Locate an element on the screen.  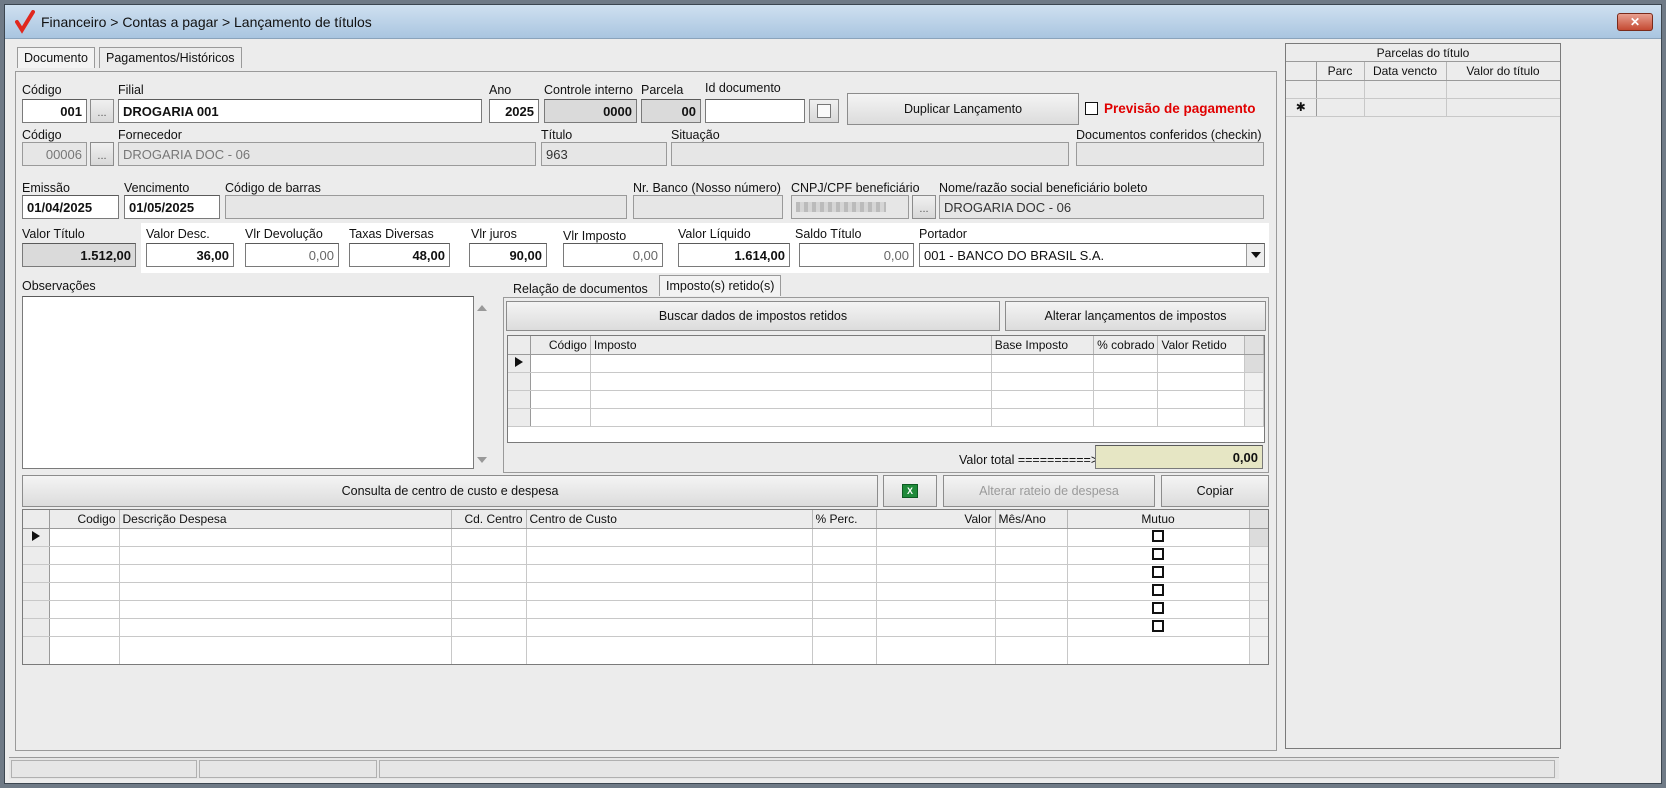
excel-icon: X is located at coordinates (910, 491).